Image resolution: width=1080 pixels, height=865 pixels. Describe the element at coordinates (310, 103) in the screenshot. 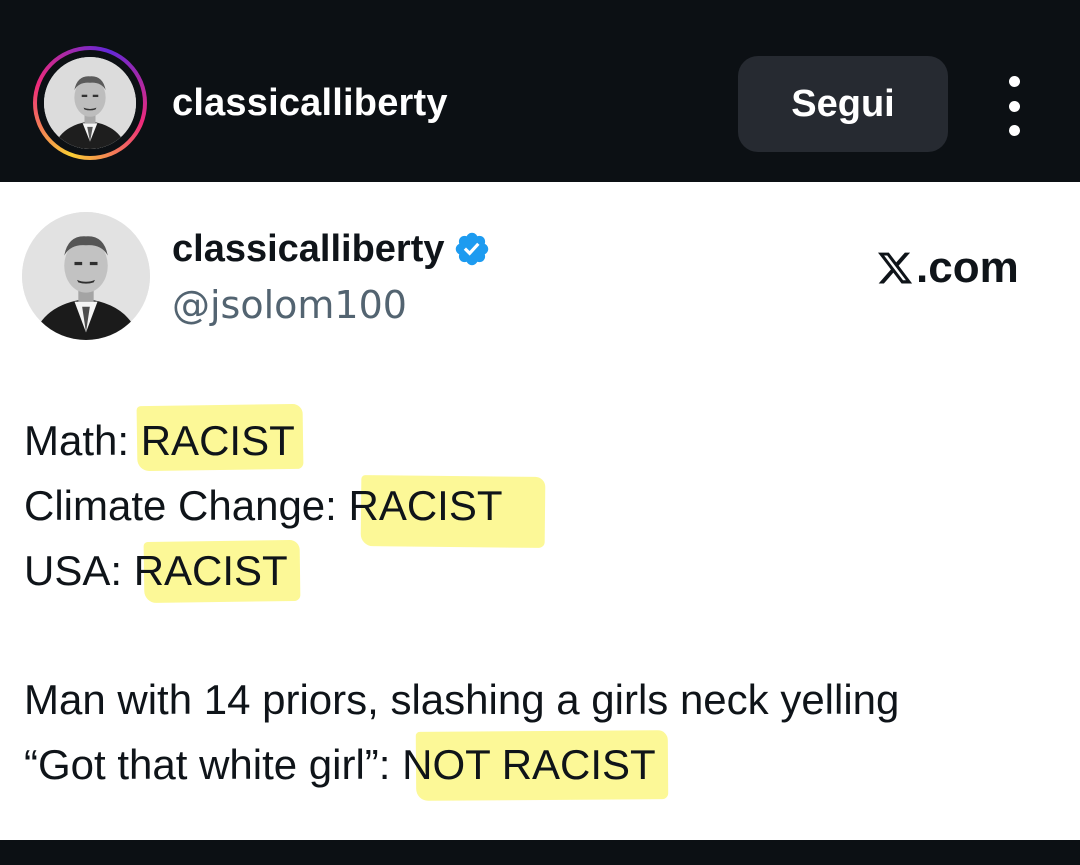

I see `post-author-username: classicalliberty` at that location.